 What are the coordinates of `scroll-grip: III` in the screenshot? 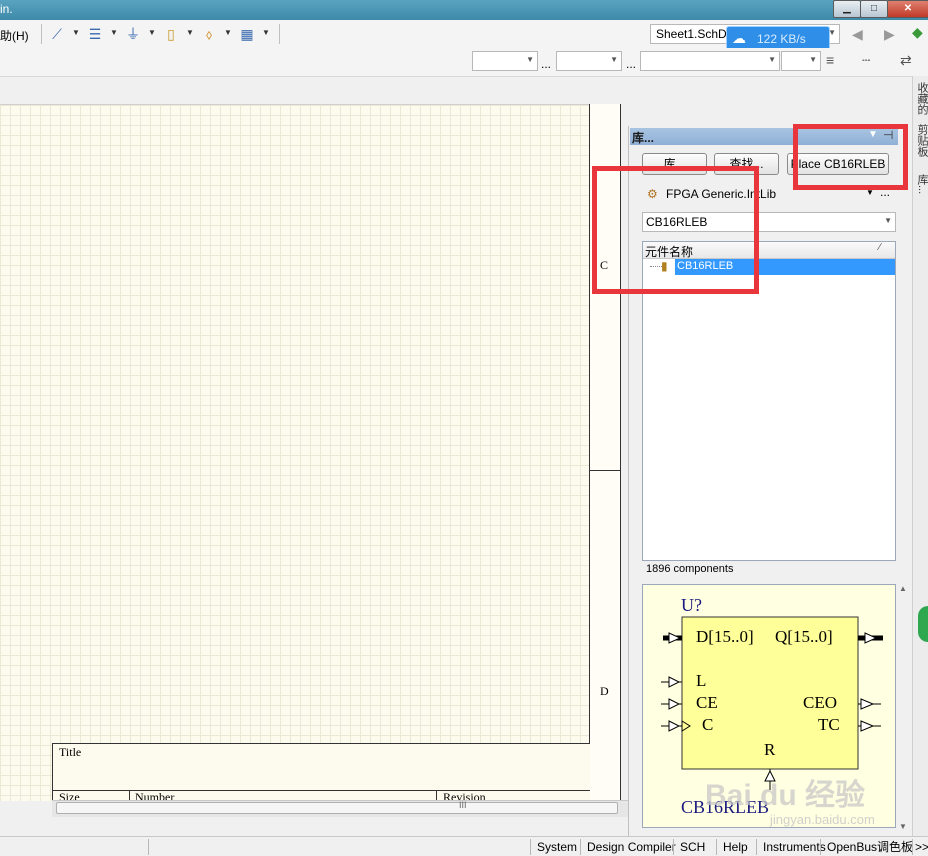 It's located at (463, 805).